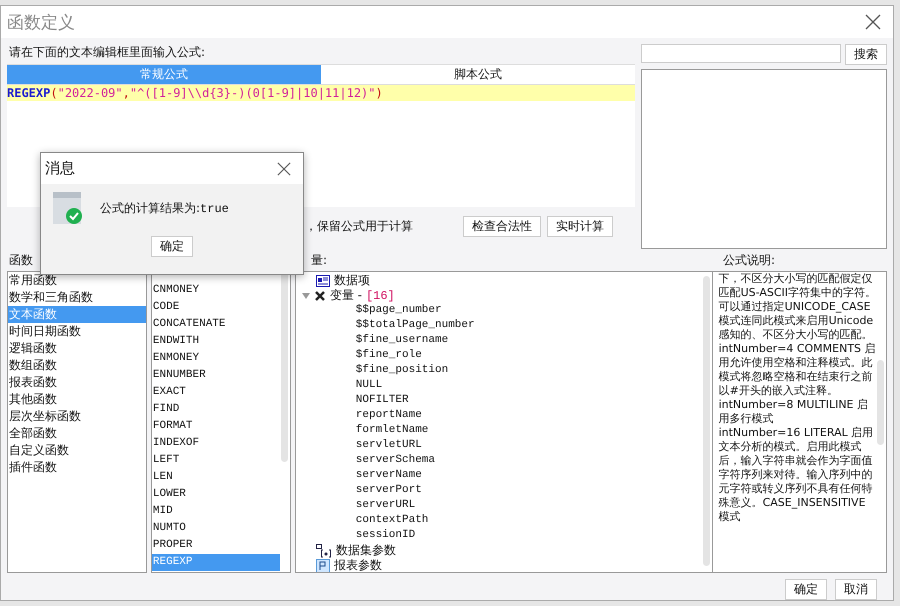 The width and height of the screenshot is (900, 606). Describe the element at coordinates (514, 445) in the screenshot. I see `tree-leaf-item: servletURL` at that location.